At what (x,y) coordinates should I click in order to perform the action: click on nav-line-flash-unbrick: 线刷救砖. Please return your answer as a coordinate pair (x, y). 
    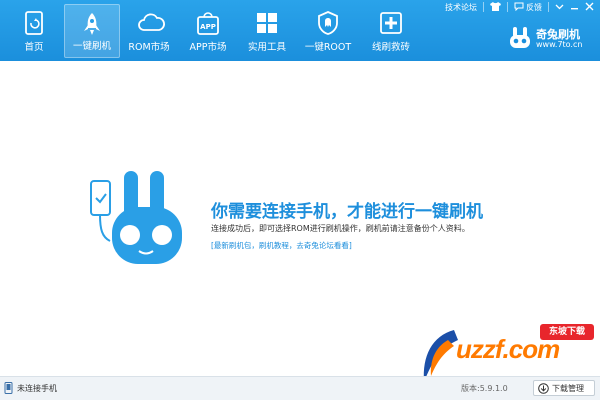
    Looking at the image, I should click on (391, 31).